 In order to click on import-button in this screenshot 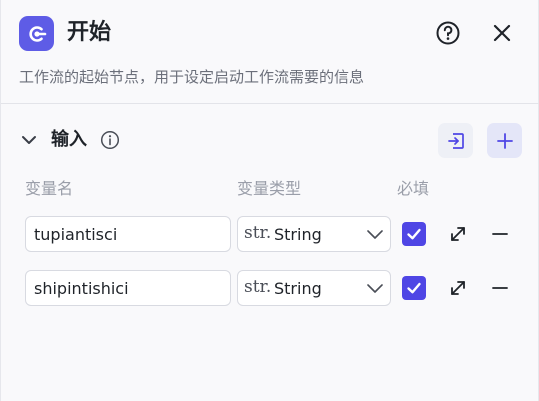, I will do `click(455, 140)`.